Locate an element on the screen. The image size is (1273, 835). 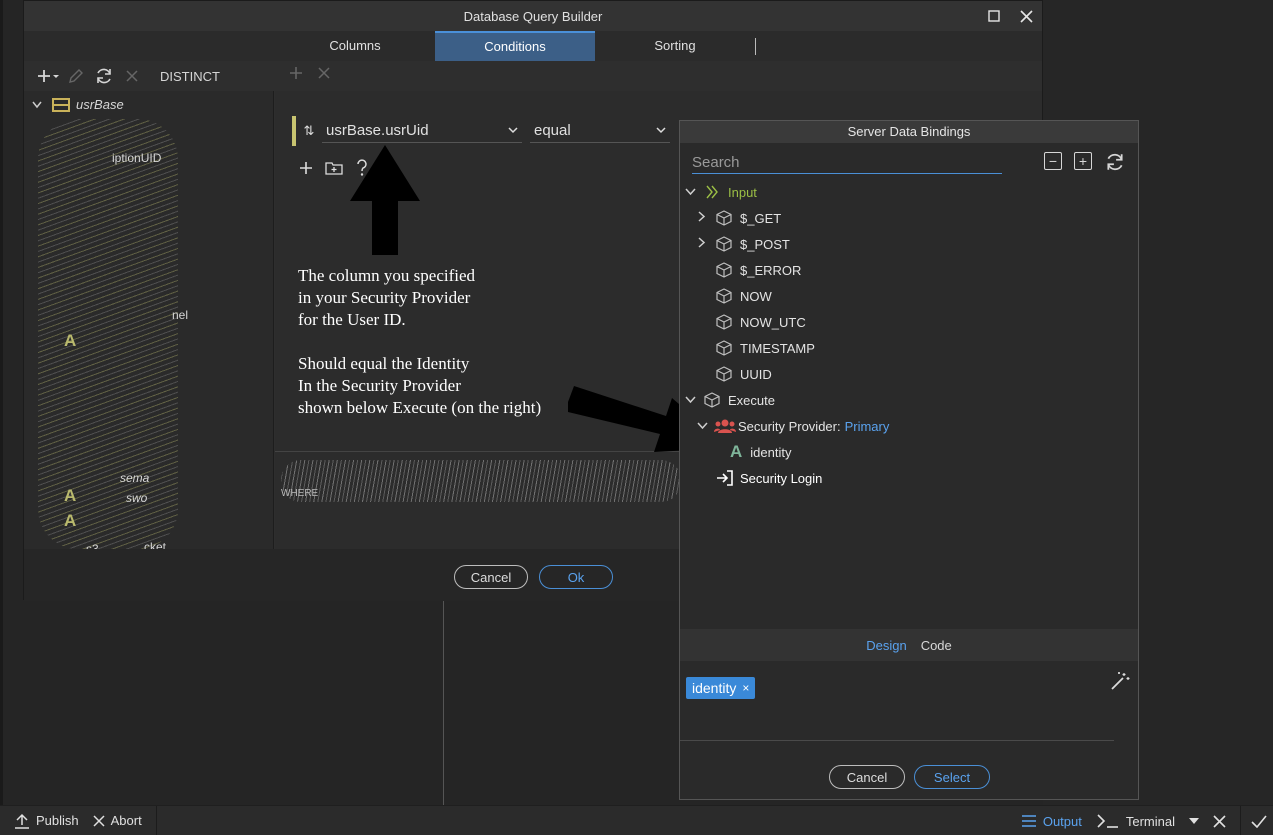
remove-button is located at coordinates (132, 76).